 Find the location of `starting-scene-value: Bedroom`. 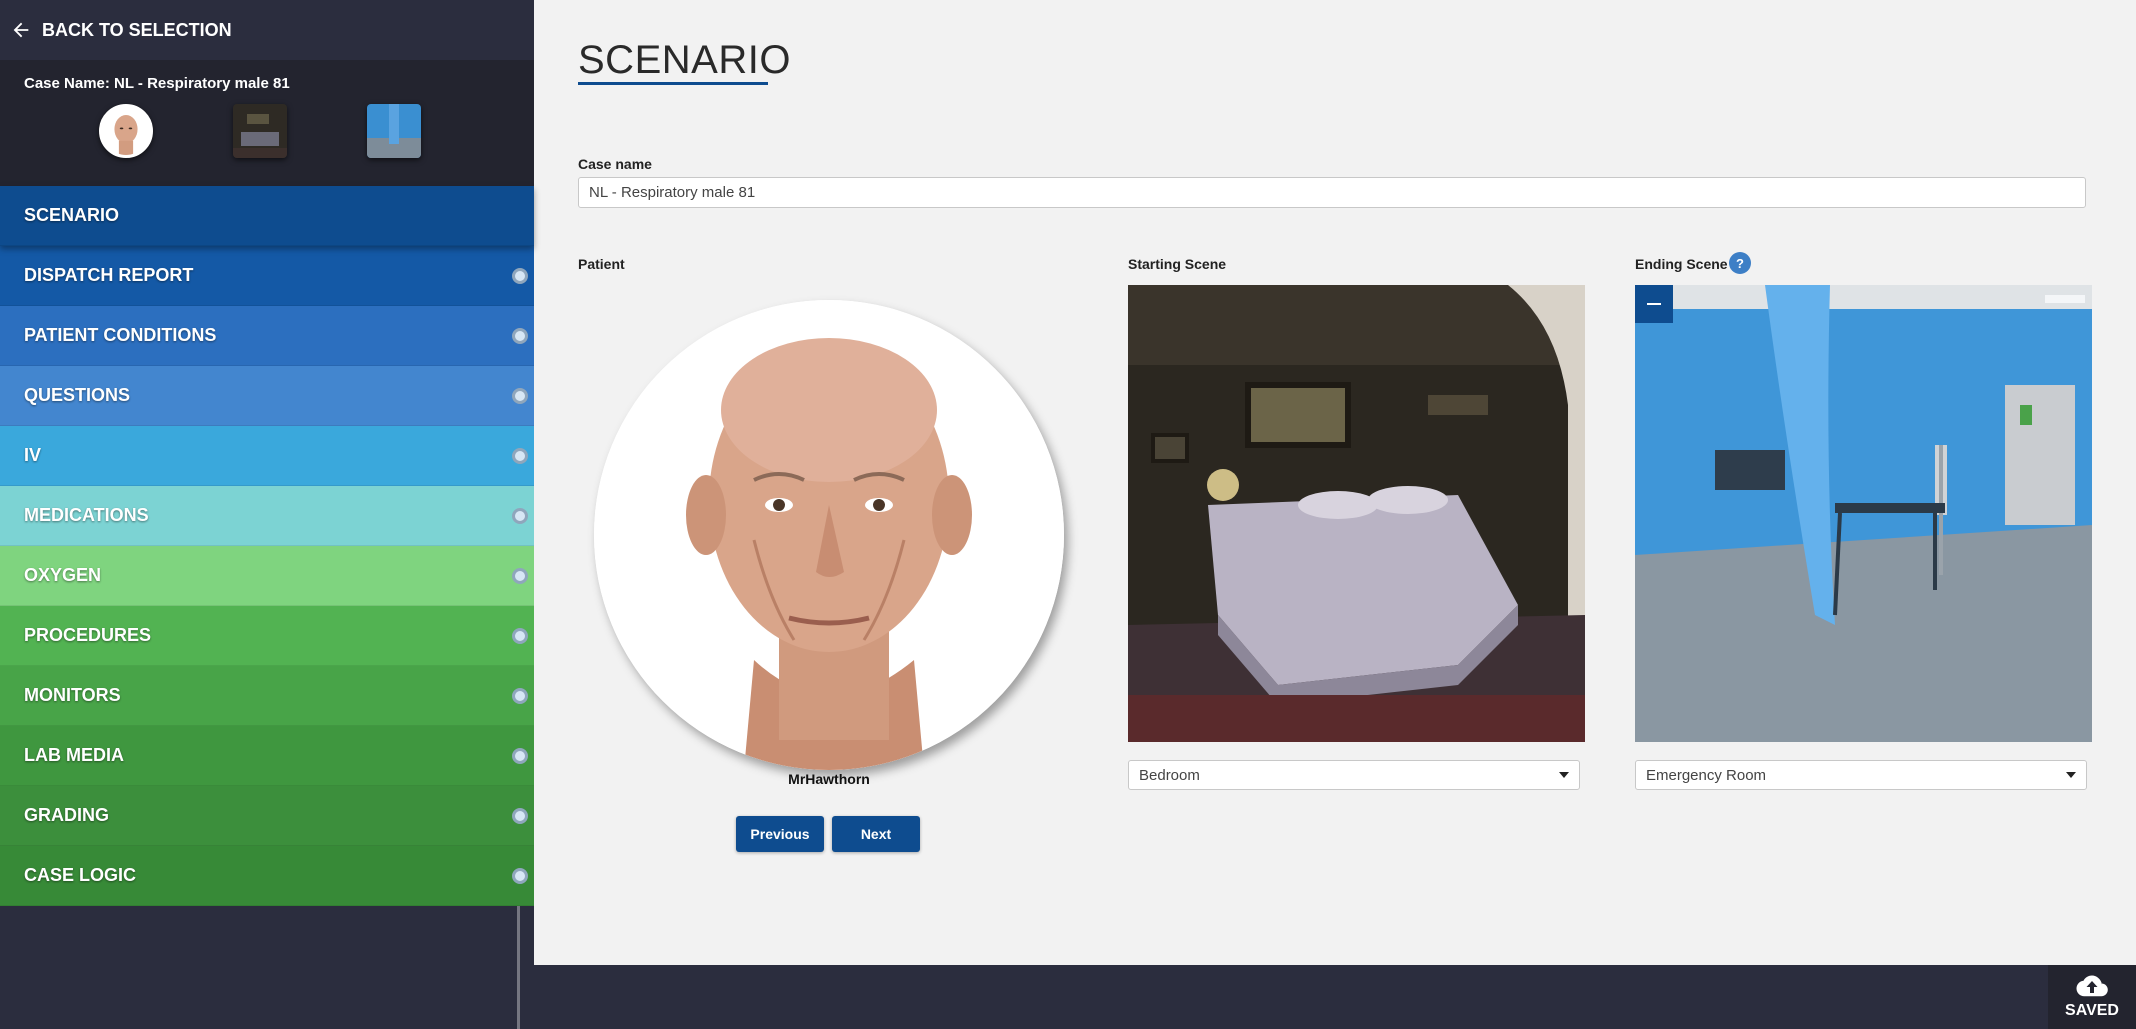

starting-scene-value: Bedroom is located at coordinates (1169, 775).